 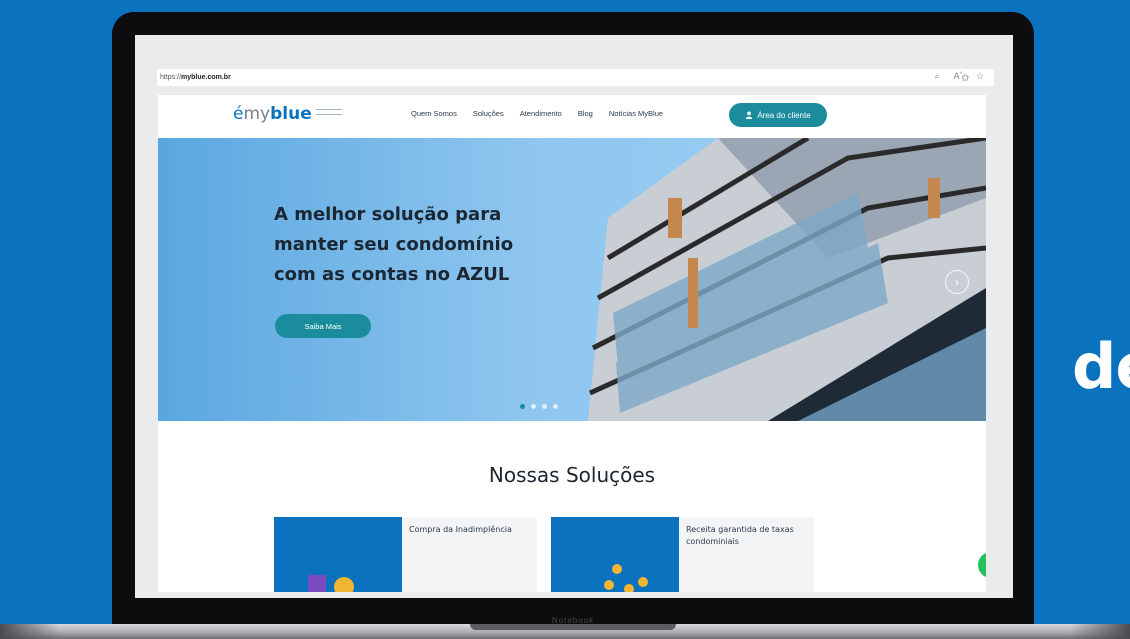 What do you see at coordinates (434, 113) in the screenshot?
I see `menu-item-quem-somos: Quem Somos` at bounding box center [434, 113].